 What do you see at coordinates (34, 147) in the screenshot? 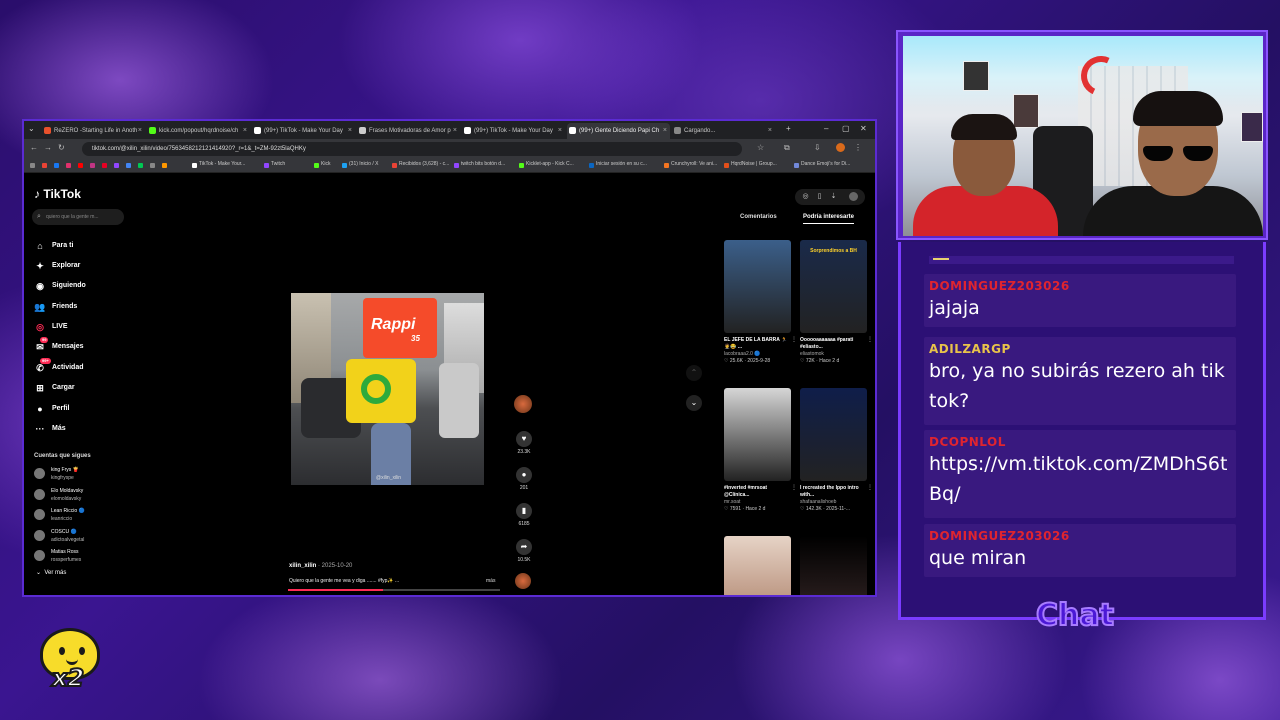
I see `back-icon: ←` at bounding box center [34, 147].